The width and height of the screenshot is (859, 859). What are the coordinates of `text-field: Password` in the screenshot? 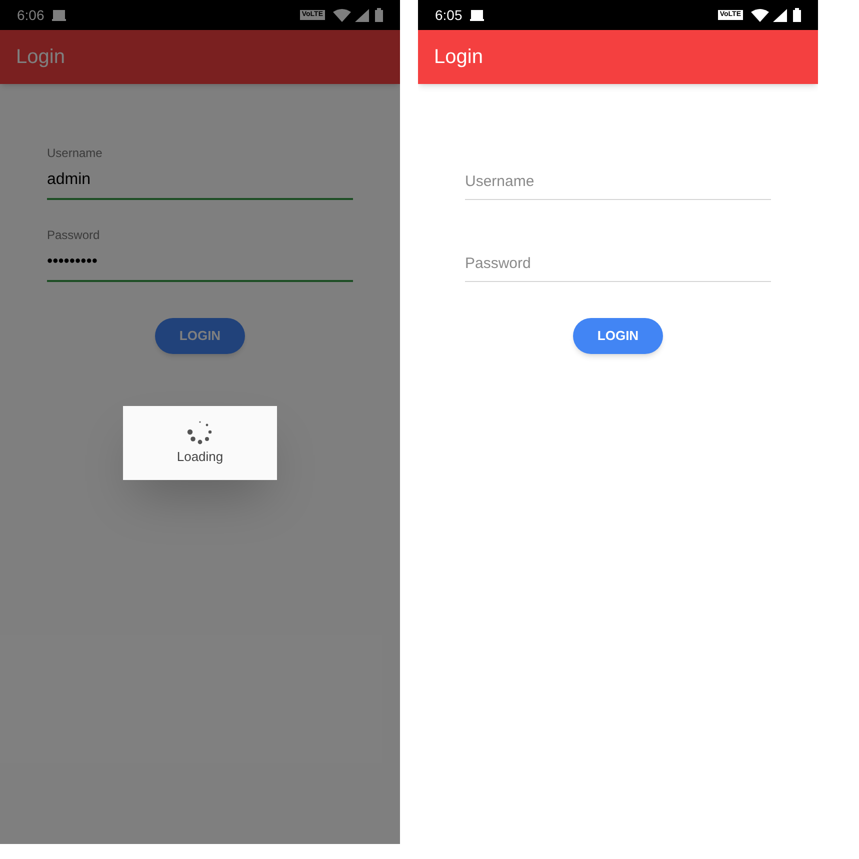 It's located at (618, 252).